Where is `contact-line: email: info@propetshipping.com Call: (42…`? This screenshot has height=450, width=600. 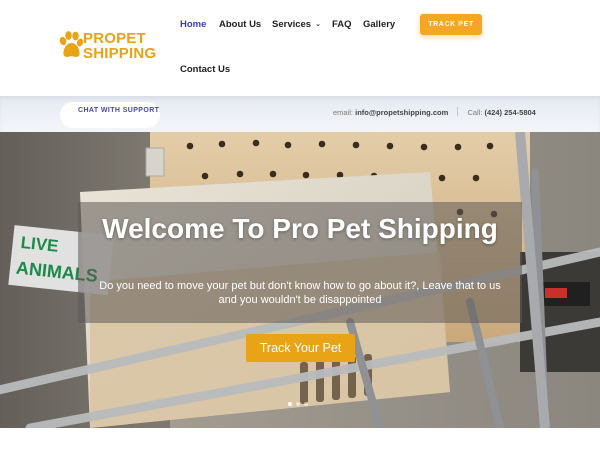 contact-line: email: info@propetshipping.com Call: (42… is located at coordinates (434, 112).